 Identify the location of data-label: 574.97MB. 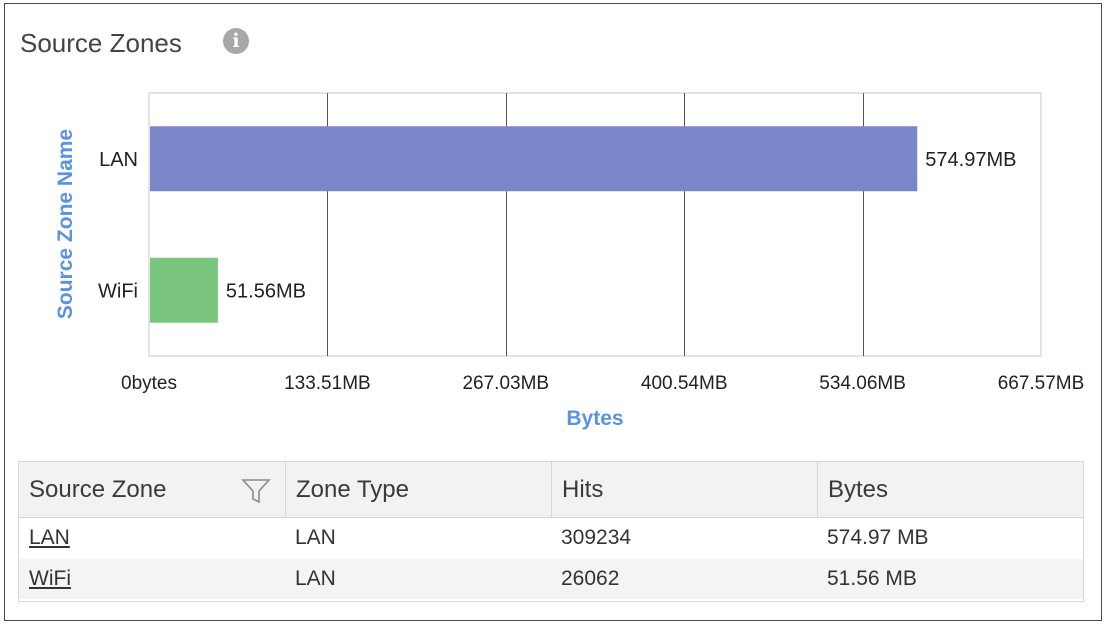
(970, 160).